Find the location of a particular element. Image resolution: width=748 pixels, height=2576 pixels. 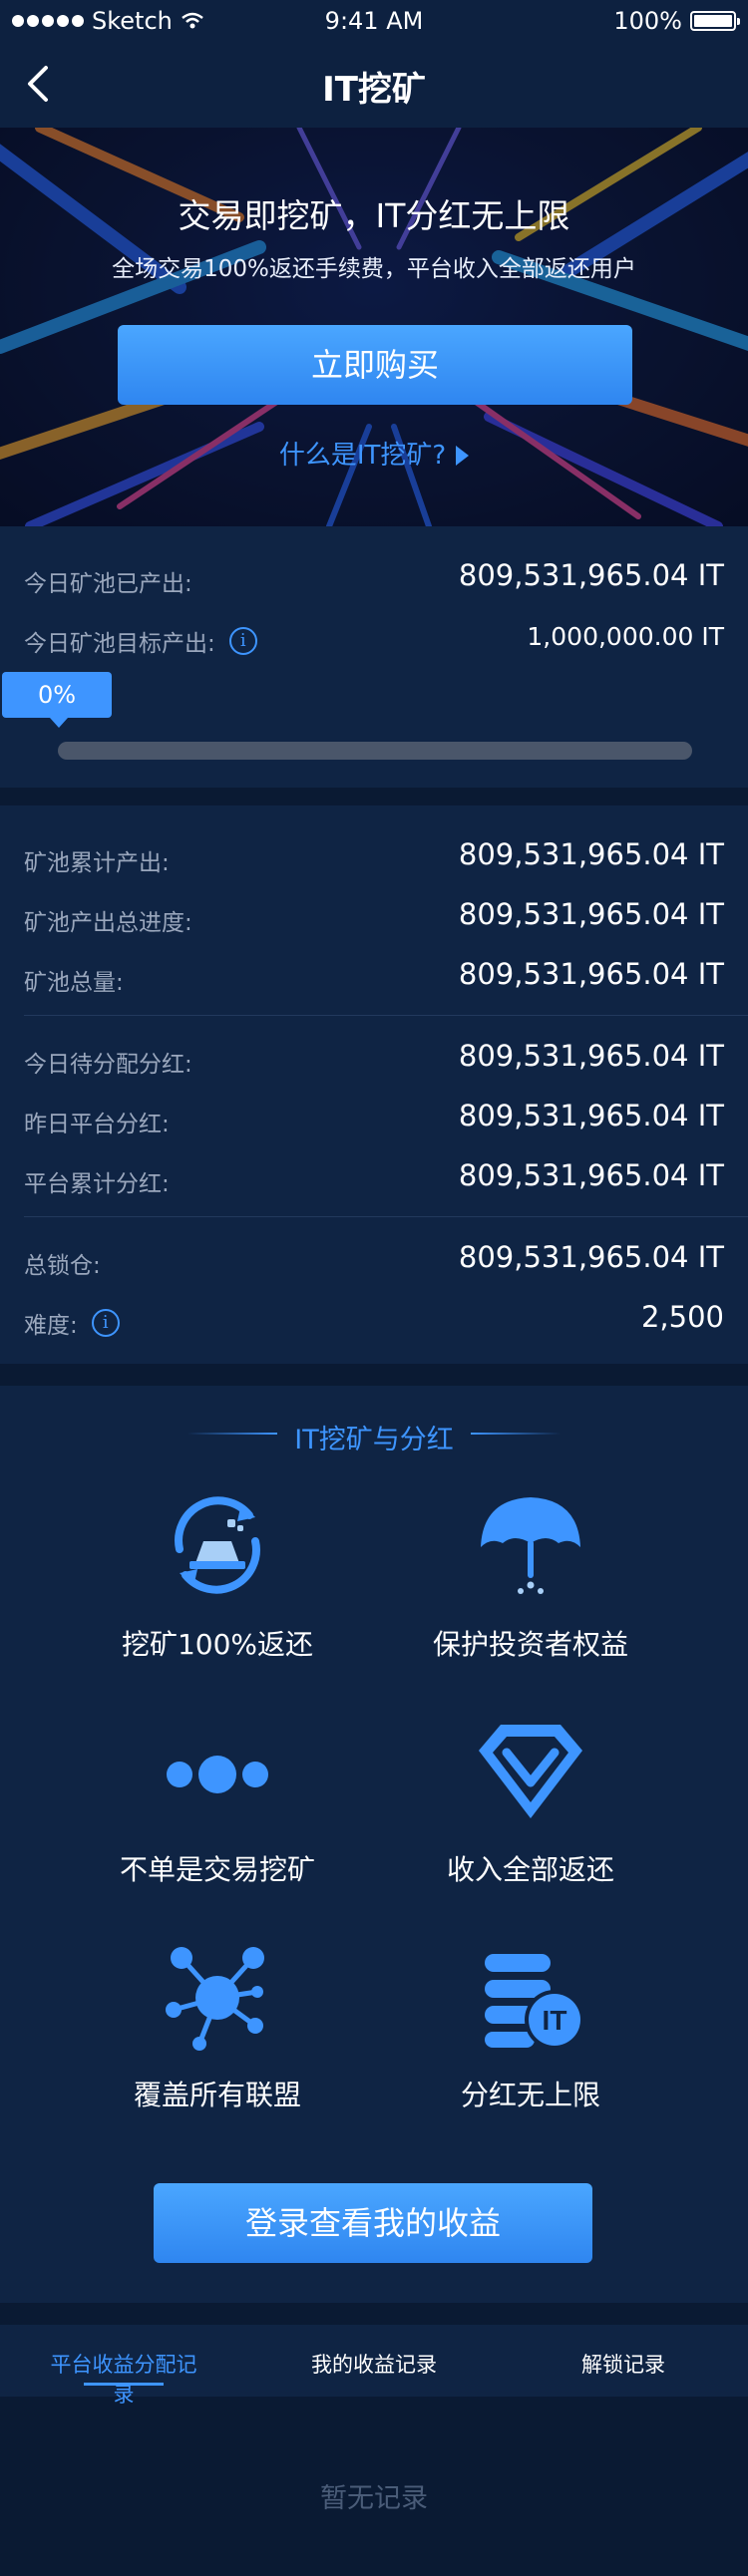

total-output-value: 809,531,965.04 IT is located at coordinates (591, 854).